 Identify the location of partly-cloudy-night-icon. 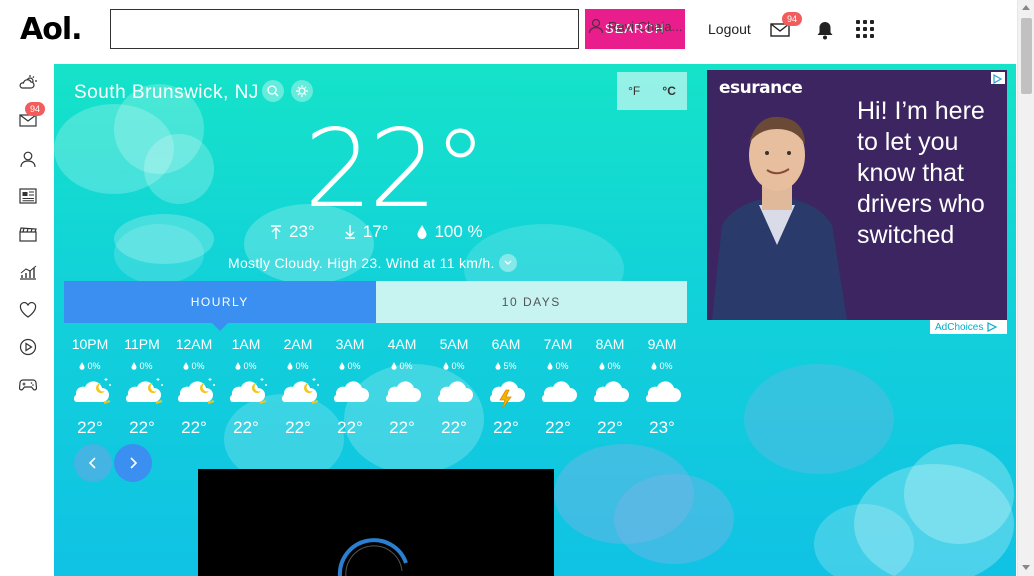
(248, 391).